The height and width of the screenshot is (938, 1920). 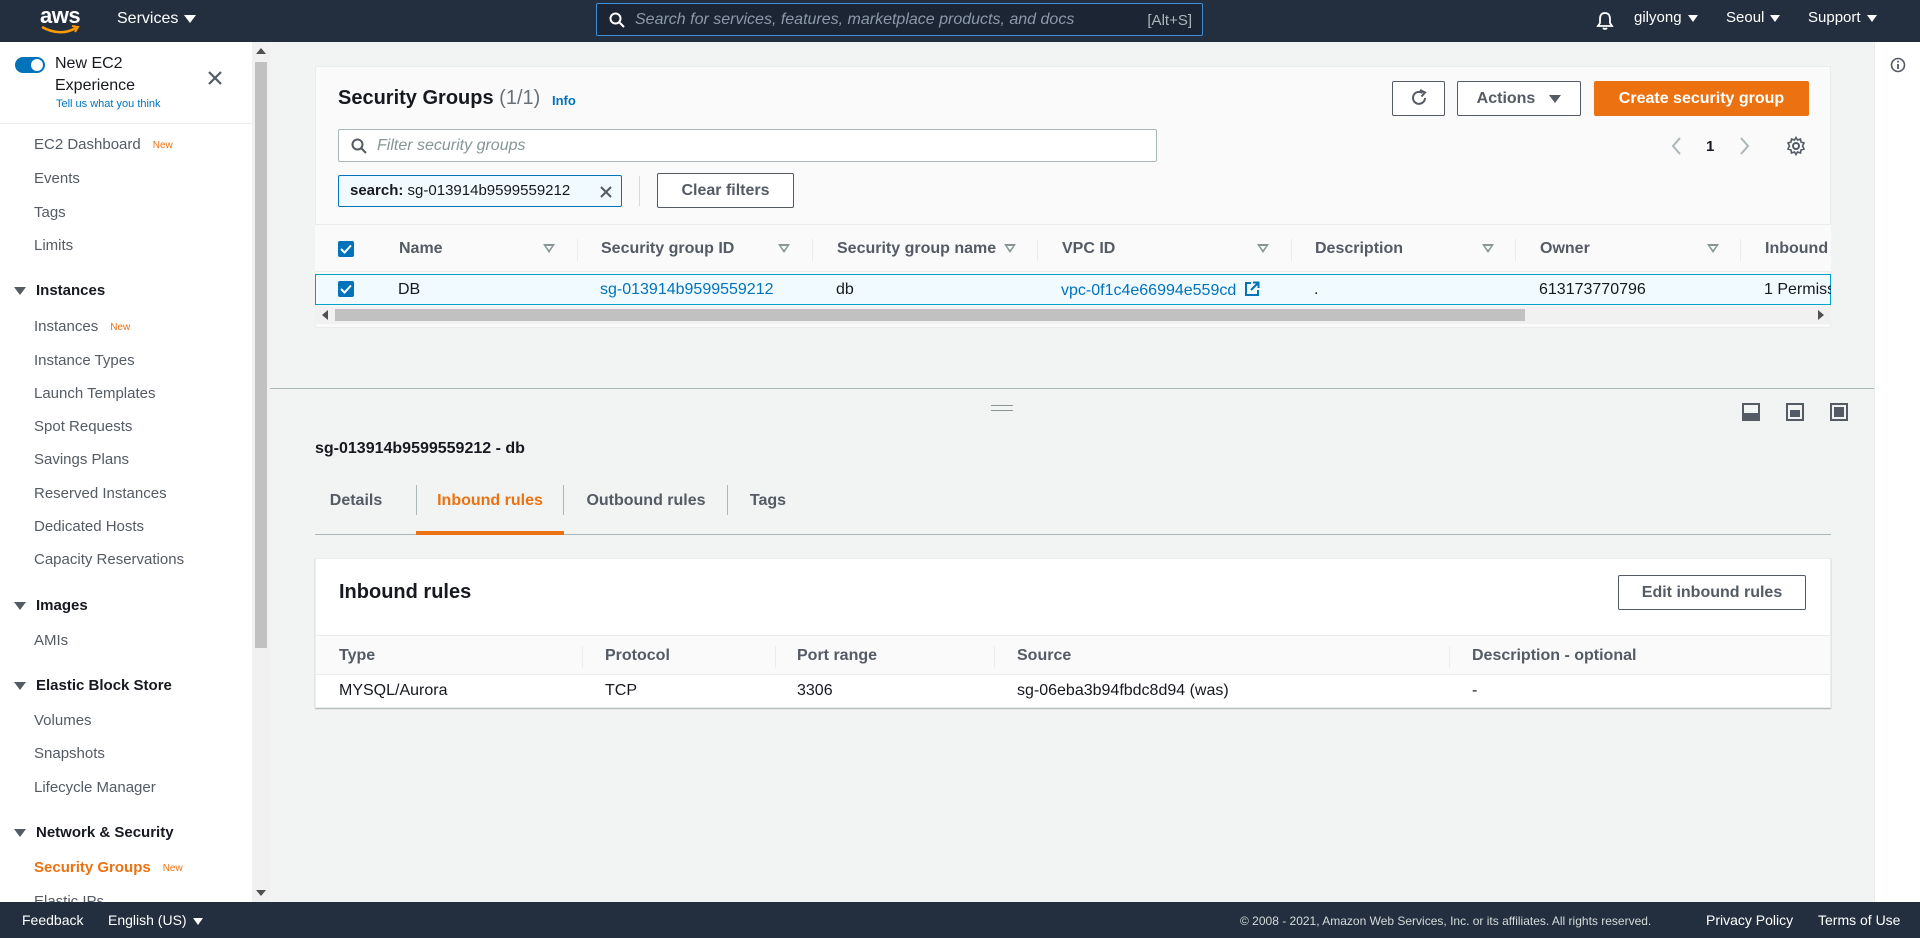 What do you see at coordinates (108, 104) in the screenshot?
I see `feedback-link: Tell us what you think` at bounding box center [108, 104].